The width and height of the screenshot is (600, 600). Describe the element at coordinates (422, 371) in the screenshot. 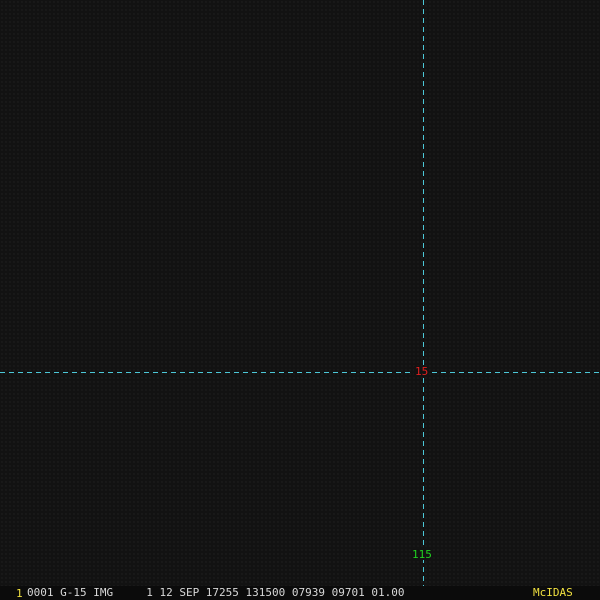

I see `latitude-label: 15` at that location.